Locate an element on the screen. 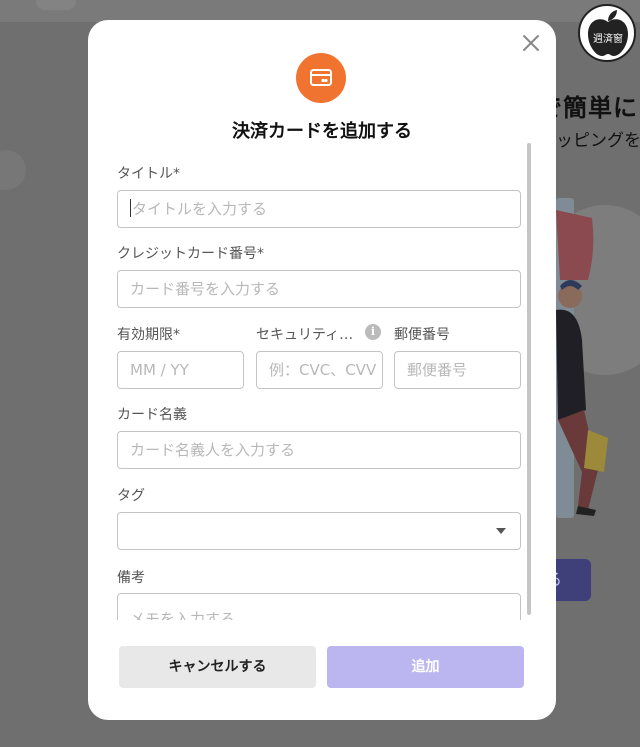 The image size is (640, 747). tag-label: タグ is located at coordinates (131, 496).